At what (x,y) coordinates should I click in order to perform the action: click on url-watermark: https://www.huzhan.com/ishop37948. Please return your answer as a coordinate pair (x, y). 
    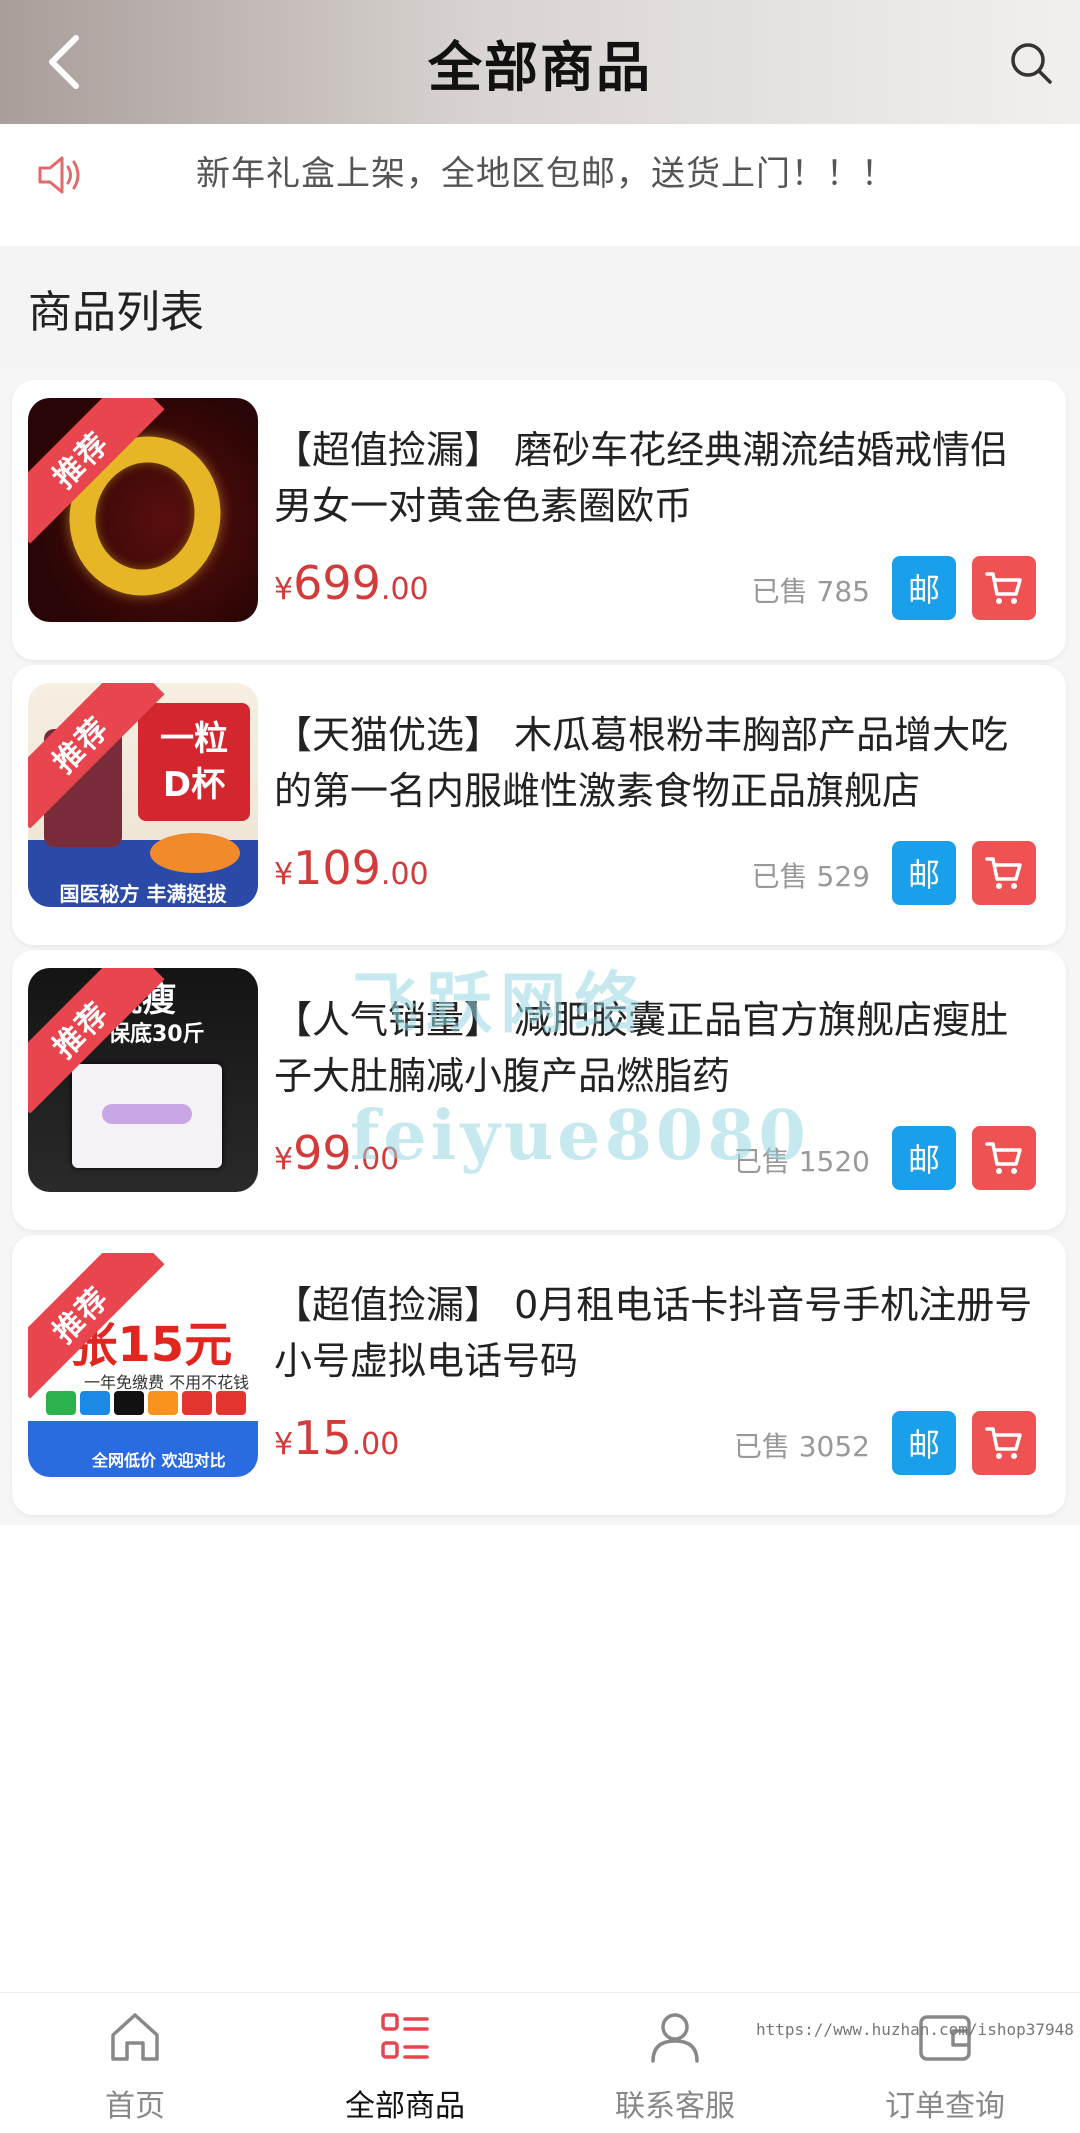
    Looking at the image, I should click on (915, 2029).